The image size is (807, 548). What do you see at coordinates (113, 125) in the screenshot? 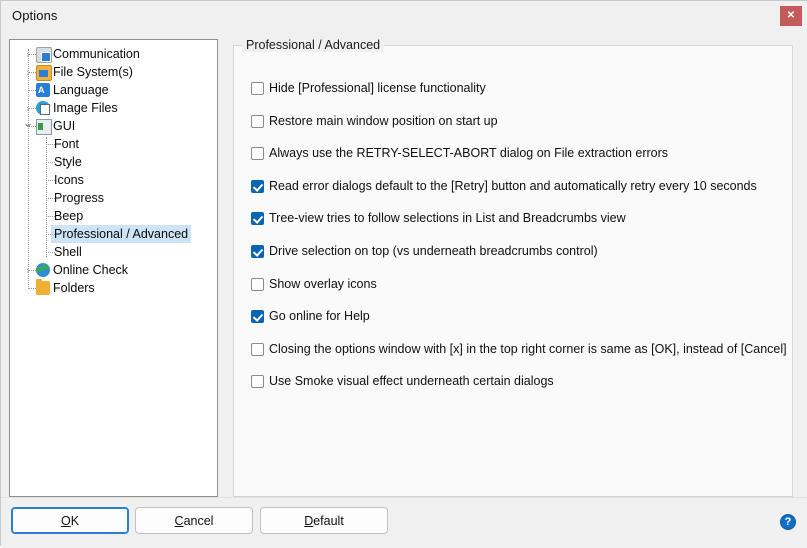
I see `tree-item-gui: ⌄ GUI` at bounding box center [113, 125].